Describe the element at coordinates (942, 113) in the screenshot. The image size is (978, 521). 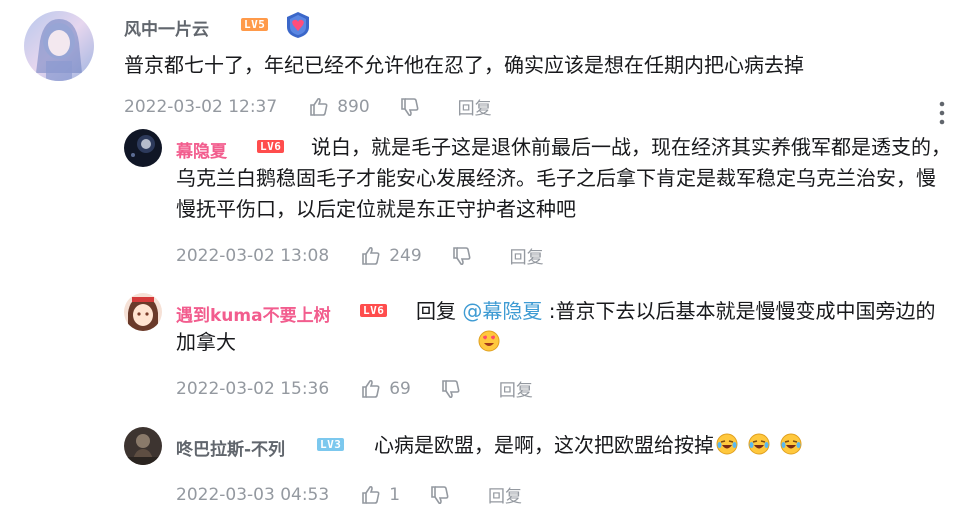
I see `more-options-icon` at that location.